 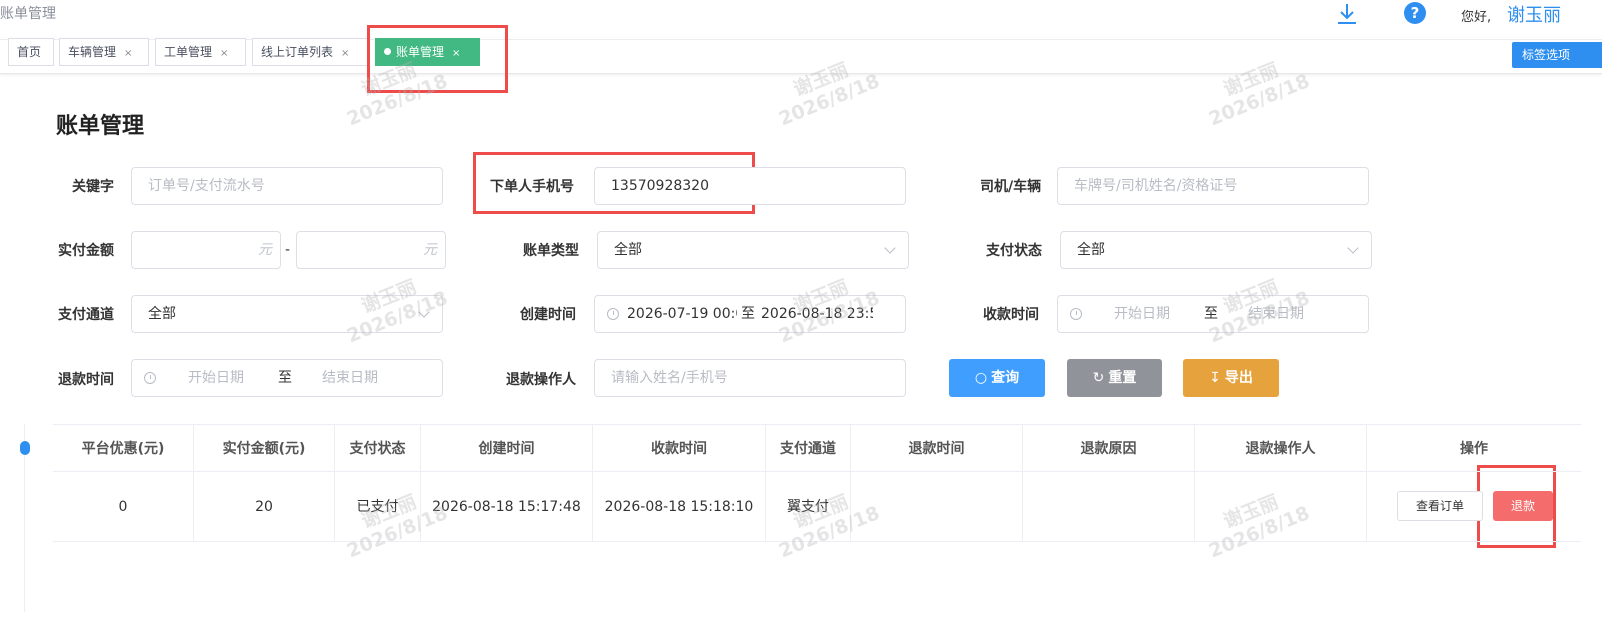 What do you see at coordinates (981, 378) in the screenshot?
I see `search-icon: ○` at bounding box center [981, 378].